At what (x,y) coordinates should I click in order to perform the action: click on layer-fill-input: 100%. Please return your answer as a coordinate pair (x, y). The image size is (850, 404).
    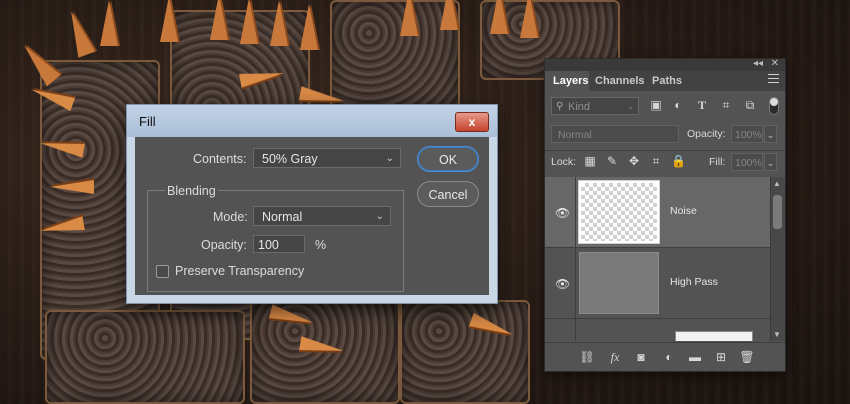
    Looking at the image, I should click on (747, 162).